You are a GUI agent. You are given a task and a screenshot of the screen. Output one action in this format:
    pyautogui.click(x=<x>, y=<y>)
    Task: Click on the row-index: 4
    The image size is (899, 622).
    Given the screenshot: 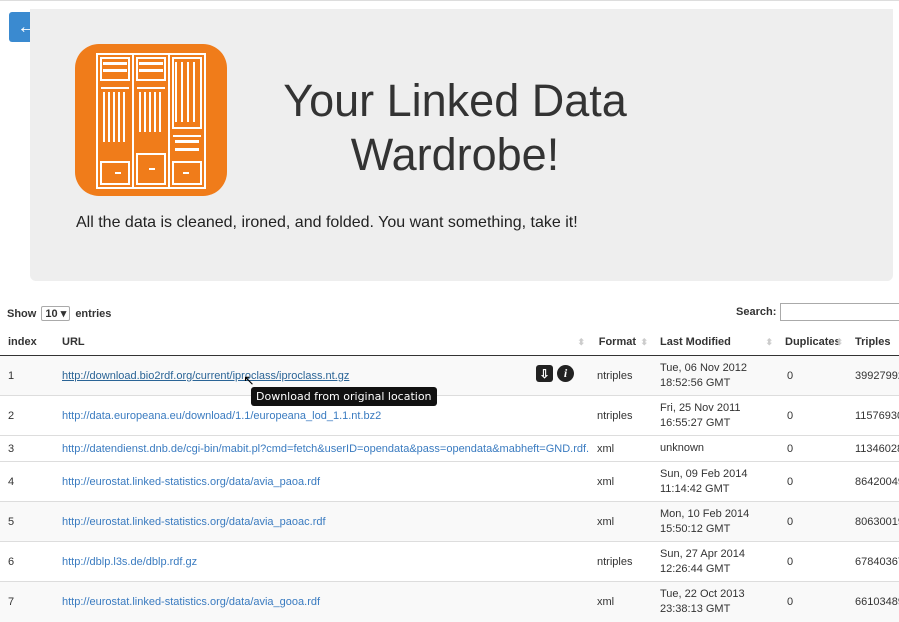 What is the action you would take?
    pyautogui.click(x=27, y=481)
    